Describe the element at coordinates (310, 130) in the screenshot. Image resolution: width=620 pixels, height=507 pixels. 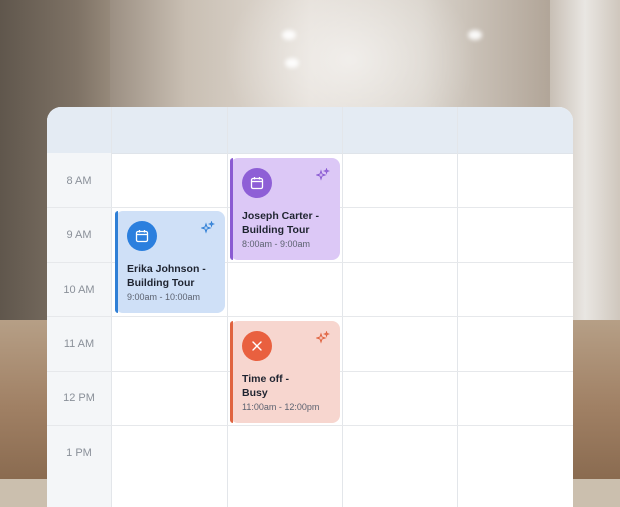
I see `calendar-header-row` at that location.